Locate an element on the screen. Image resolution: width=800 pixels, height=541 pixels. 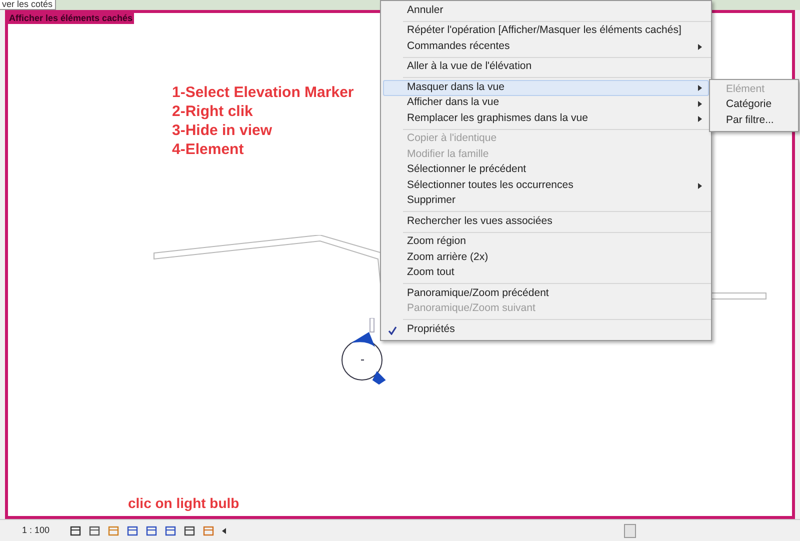
menu-item: Zoom arrière (2x) is located at coordinates (546, 258).